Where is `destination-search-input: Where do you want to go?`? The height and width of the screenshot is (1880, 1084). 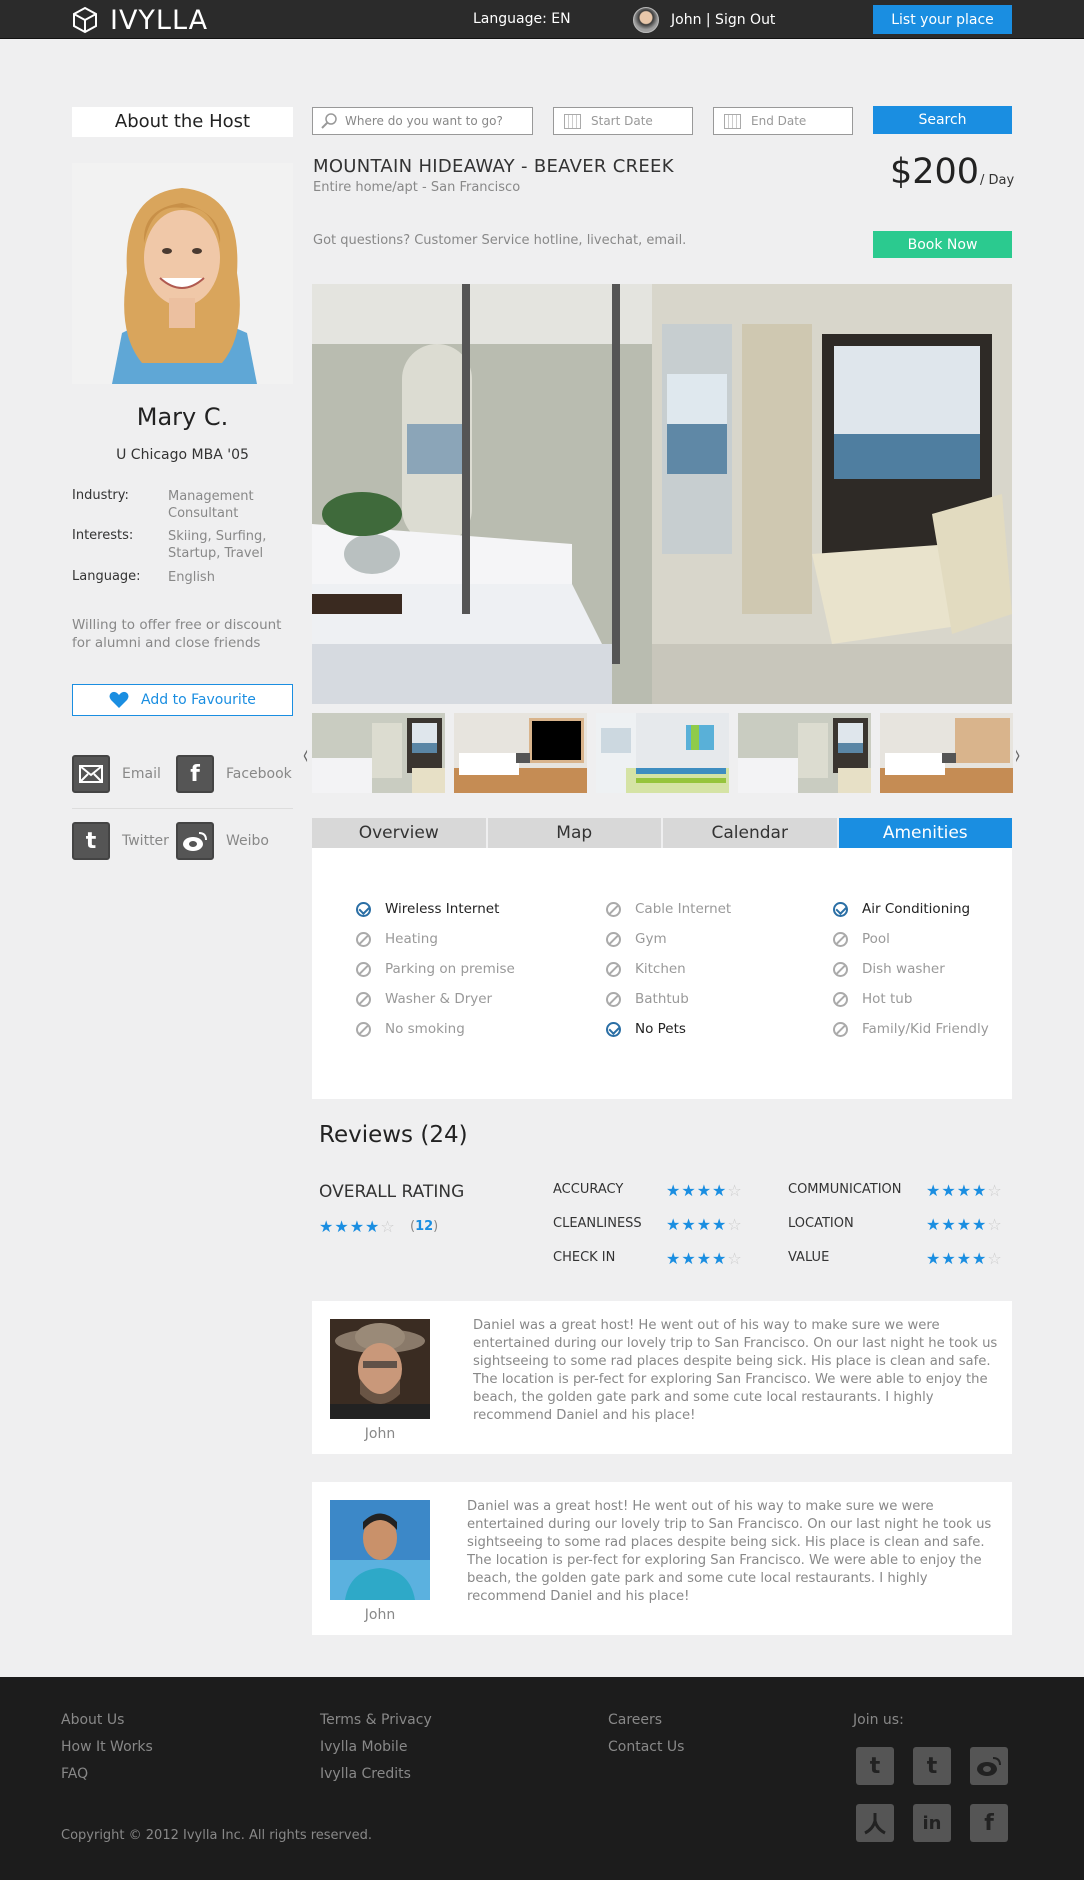 destination-search-input: Where do you want to go? is located at coordinates (422, 121).